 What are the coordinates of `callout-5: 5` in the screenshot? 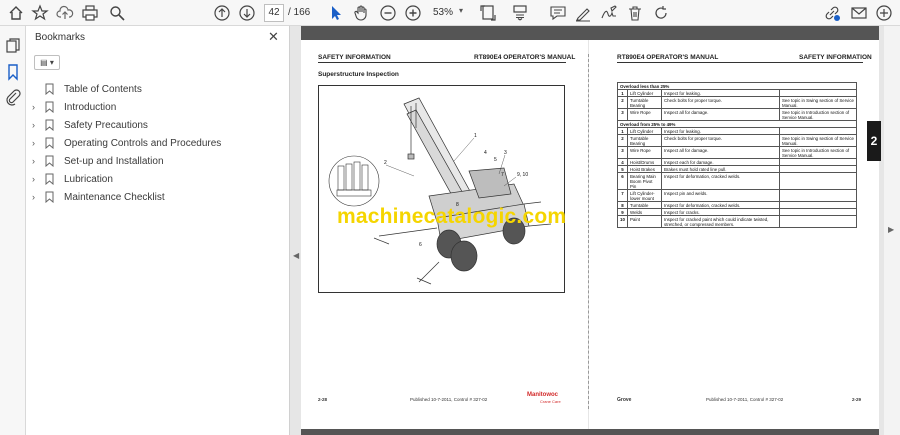 It's located at (495, 160).